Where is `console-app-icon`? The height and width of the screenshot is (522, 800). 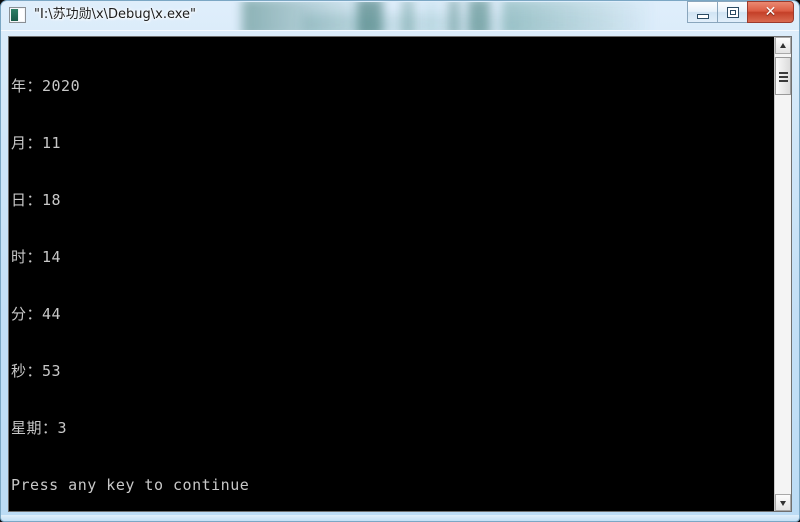
console-app-icon is located at coordinates (17, 15).